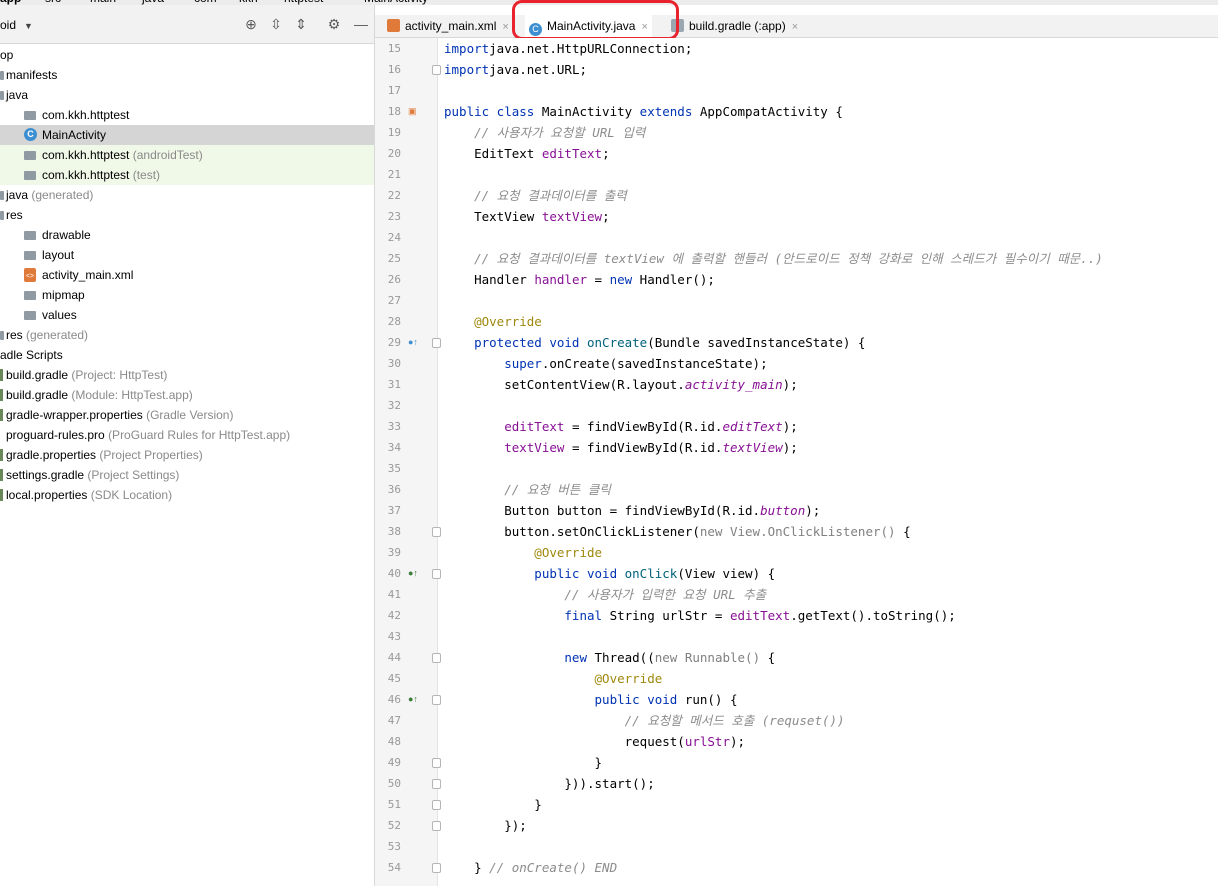 This screenshot has width=1218, height=886. What do you see at coordinates (7, 55) in the screenshot?
I see `tree-item-name: op` at bounding box center [7, 55].